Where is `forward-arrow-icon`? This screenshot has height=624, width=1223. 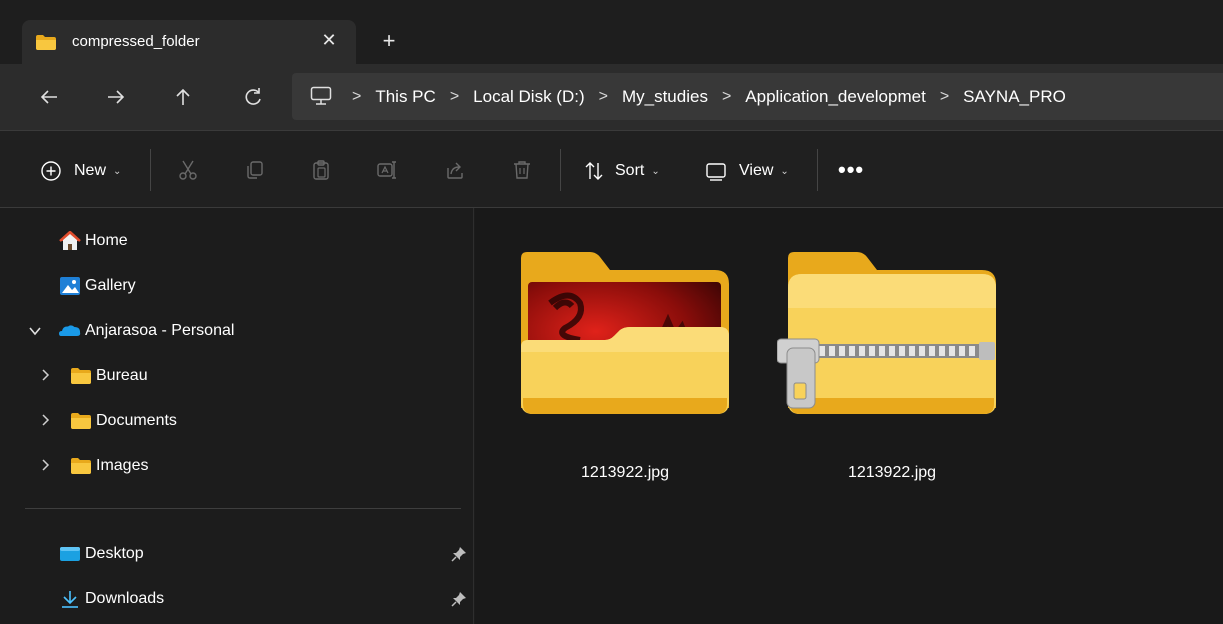
forward-arrow-icon is located at coordinates (117, 98).